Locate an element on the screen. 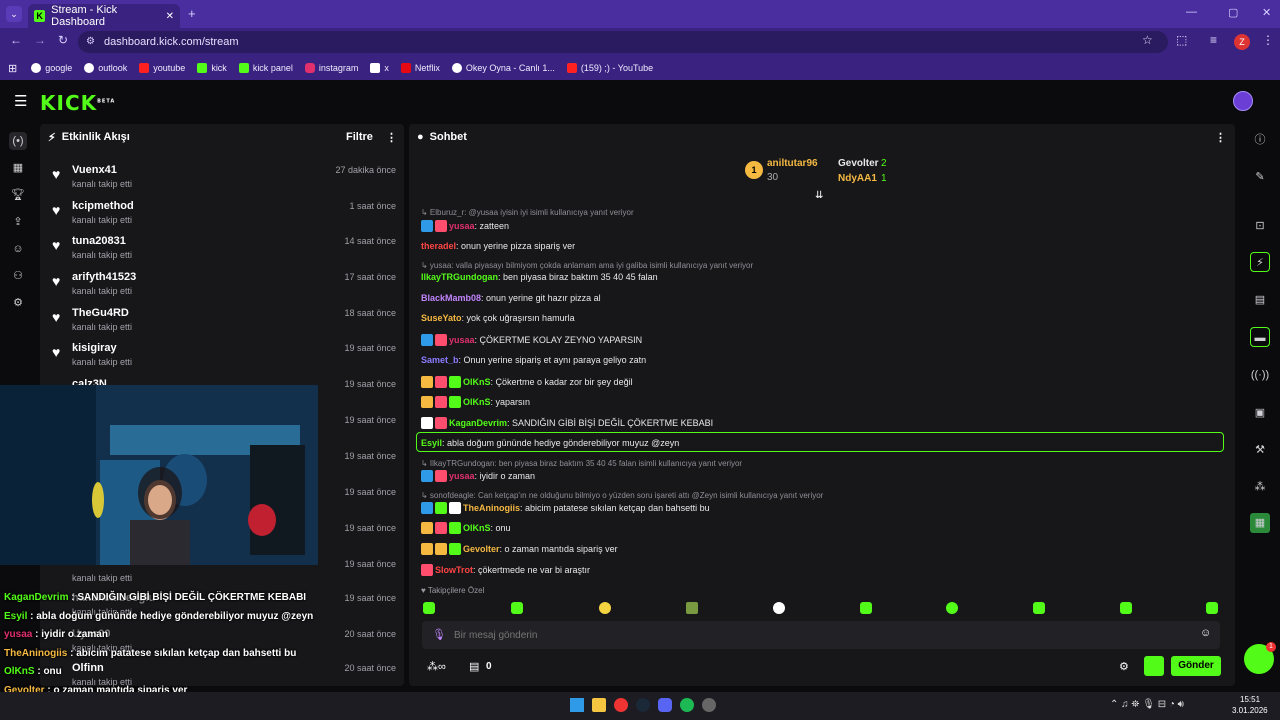  chat-message: SuseYato: yok çok uğraşırsın hamurla is located at coordinates (821, 318).